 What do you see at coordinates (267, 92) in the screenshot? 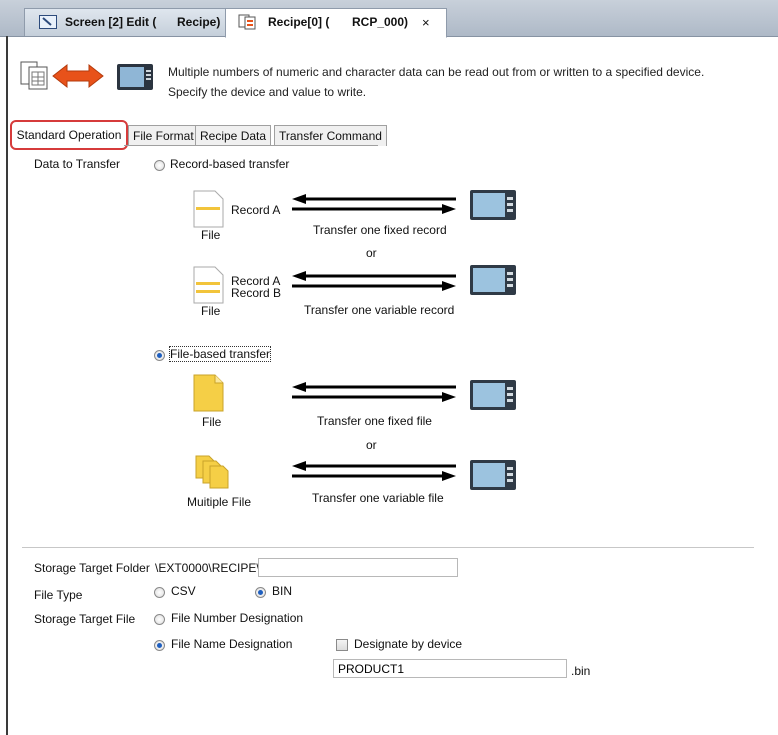
I see `header-subdescription: Specify the device and value to write.` at bounding box center [267, 92].